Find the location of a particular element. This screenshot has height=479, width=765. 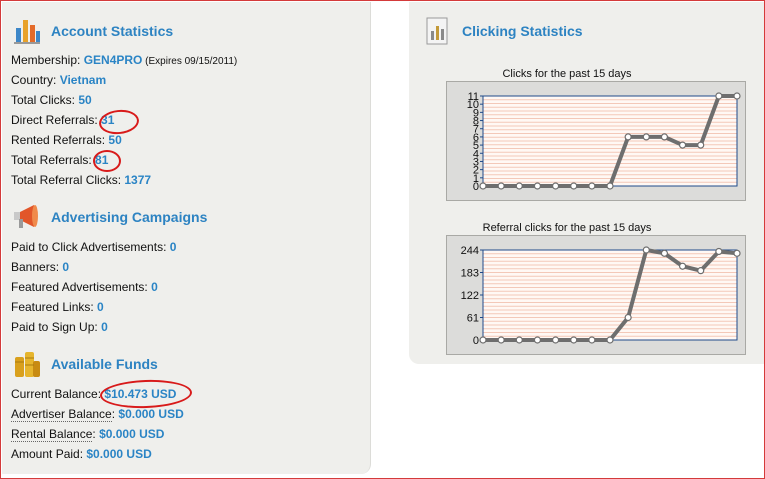

chart-title-clicks: Clicks for the past 15 days is located at coordinates (567, 74).